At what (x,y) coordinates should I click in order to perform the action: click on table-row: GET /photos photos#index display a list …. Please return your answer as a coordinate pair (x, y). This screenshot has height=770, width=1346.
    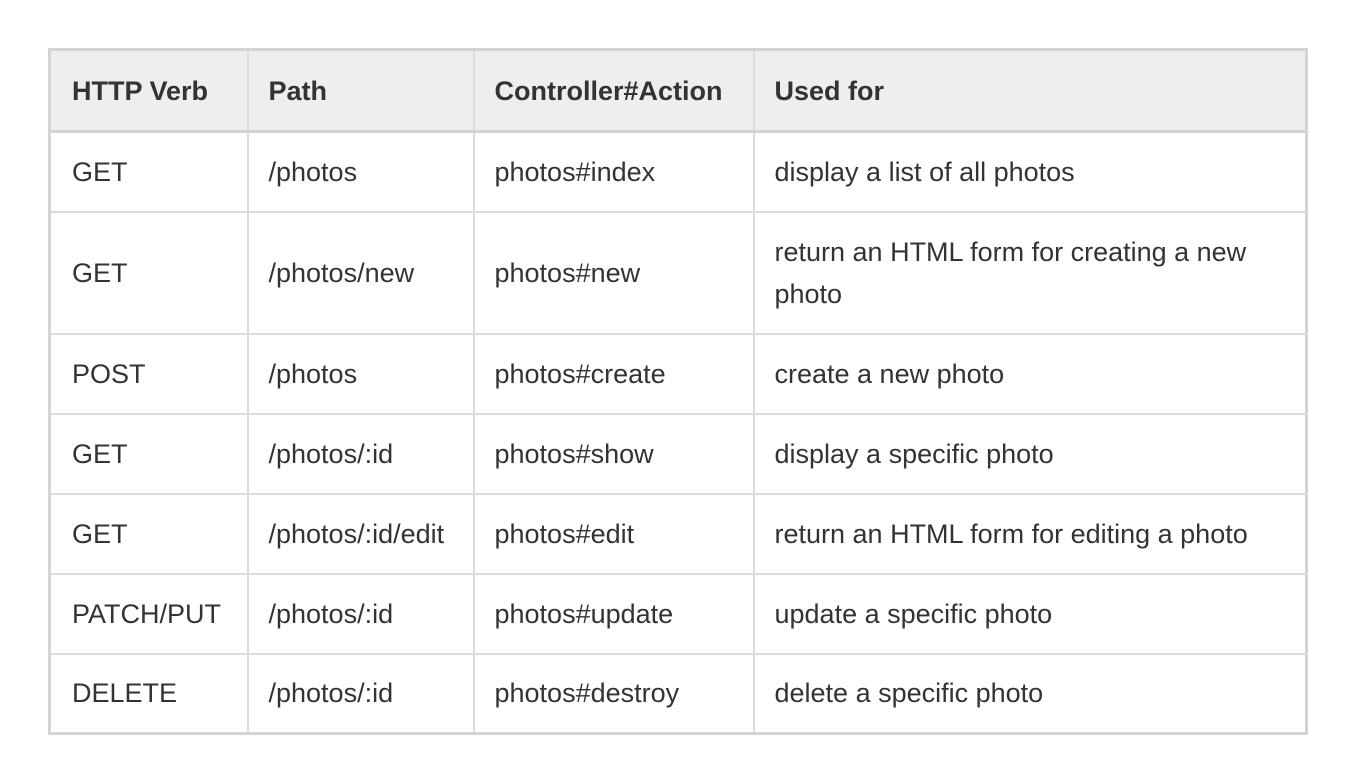
    Looking at the image, I should click on (678, 171).